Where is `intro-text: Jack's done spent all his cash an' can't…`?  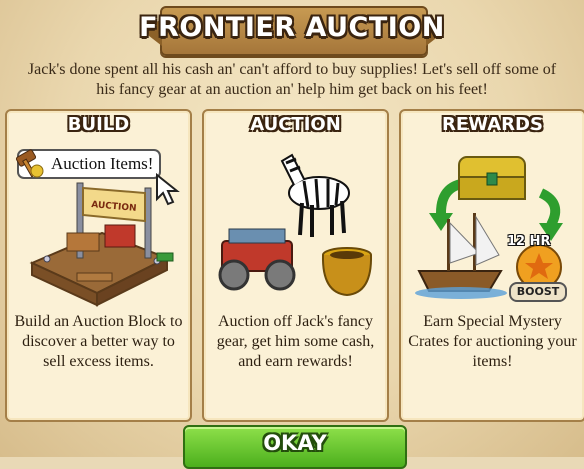
intro-text: Jack's done spent all his cash an' can't… is located at coordinates (292, 79).